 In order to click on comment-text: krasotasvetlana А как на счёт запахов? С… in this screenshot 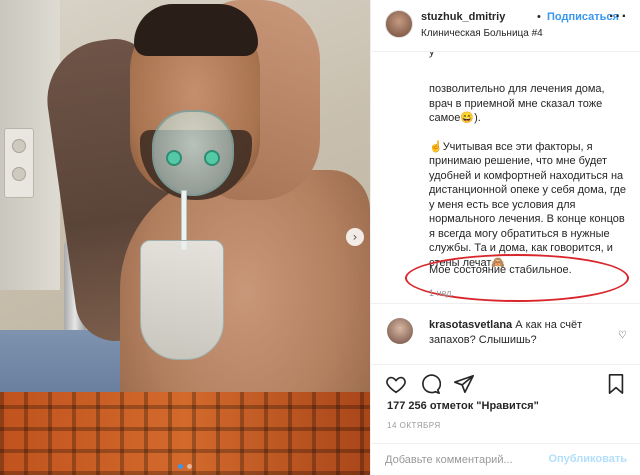, I will do `click(519, 333)`.